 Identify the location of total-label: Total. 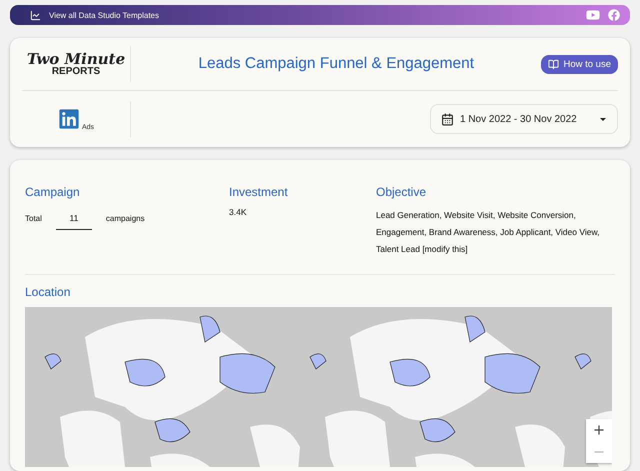
(33, 218).